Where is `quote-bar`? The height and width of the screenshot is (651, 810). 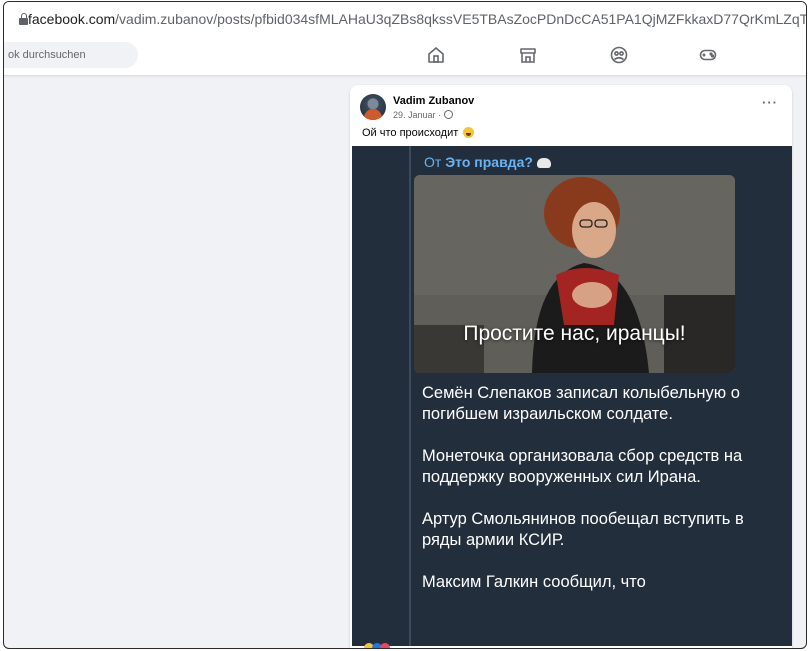 quote-bar is located at coordinates (410, 396).